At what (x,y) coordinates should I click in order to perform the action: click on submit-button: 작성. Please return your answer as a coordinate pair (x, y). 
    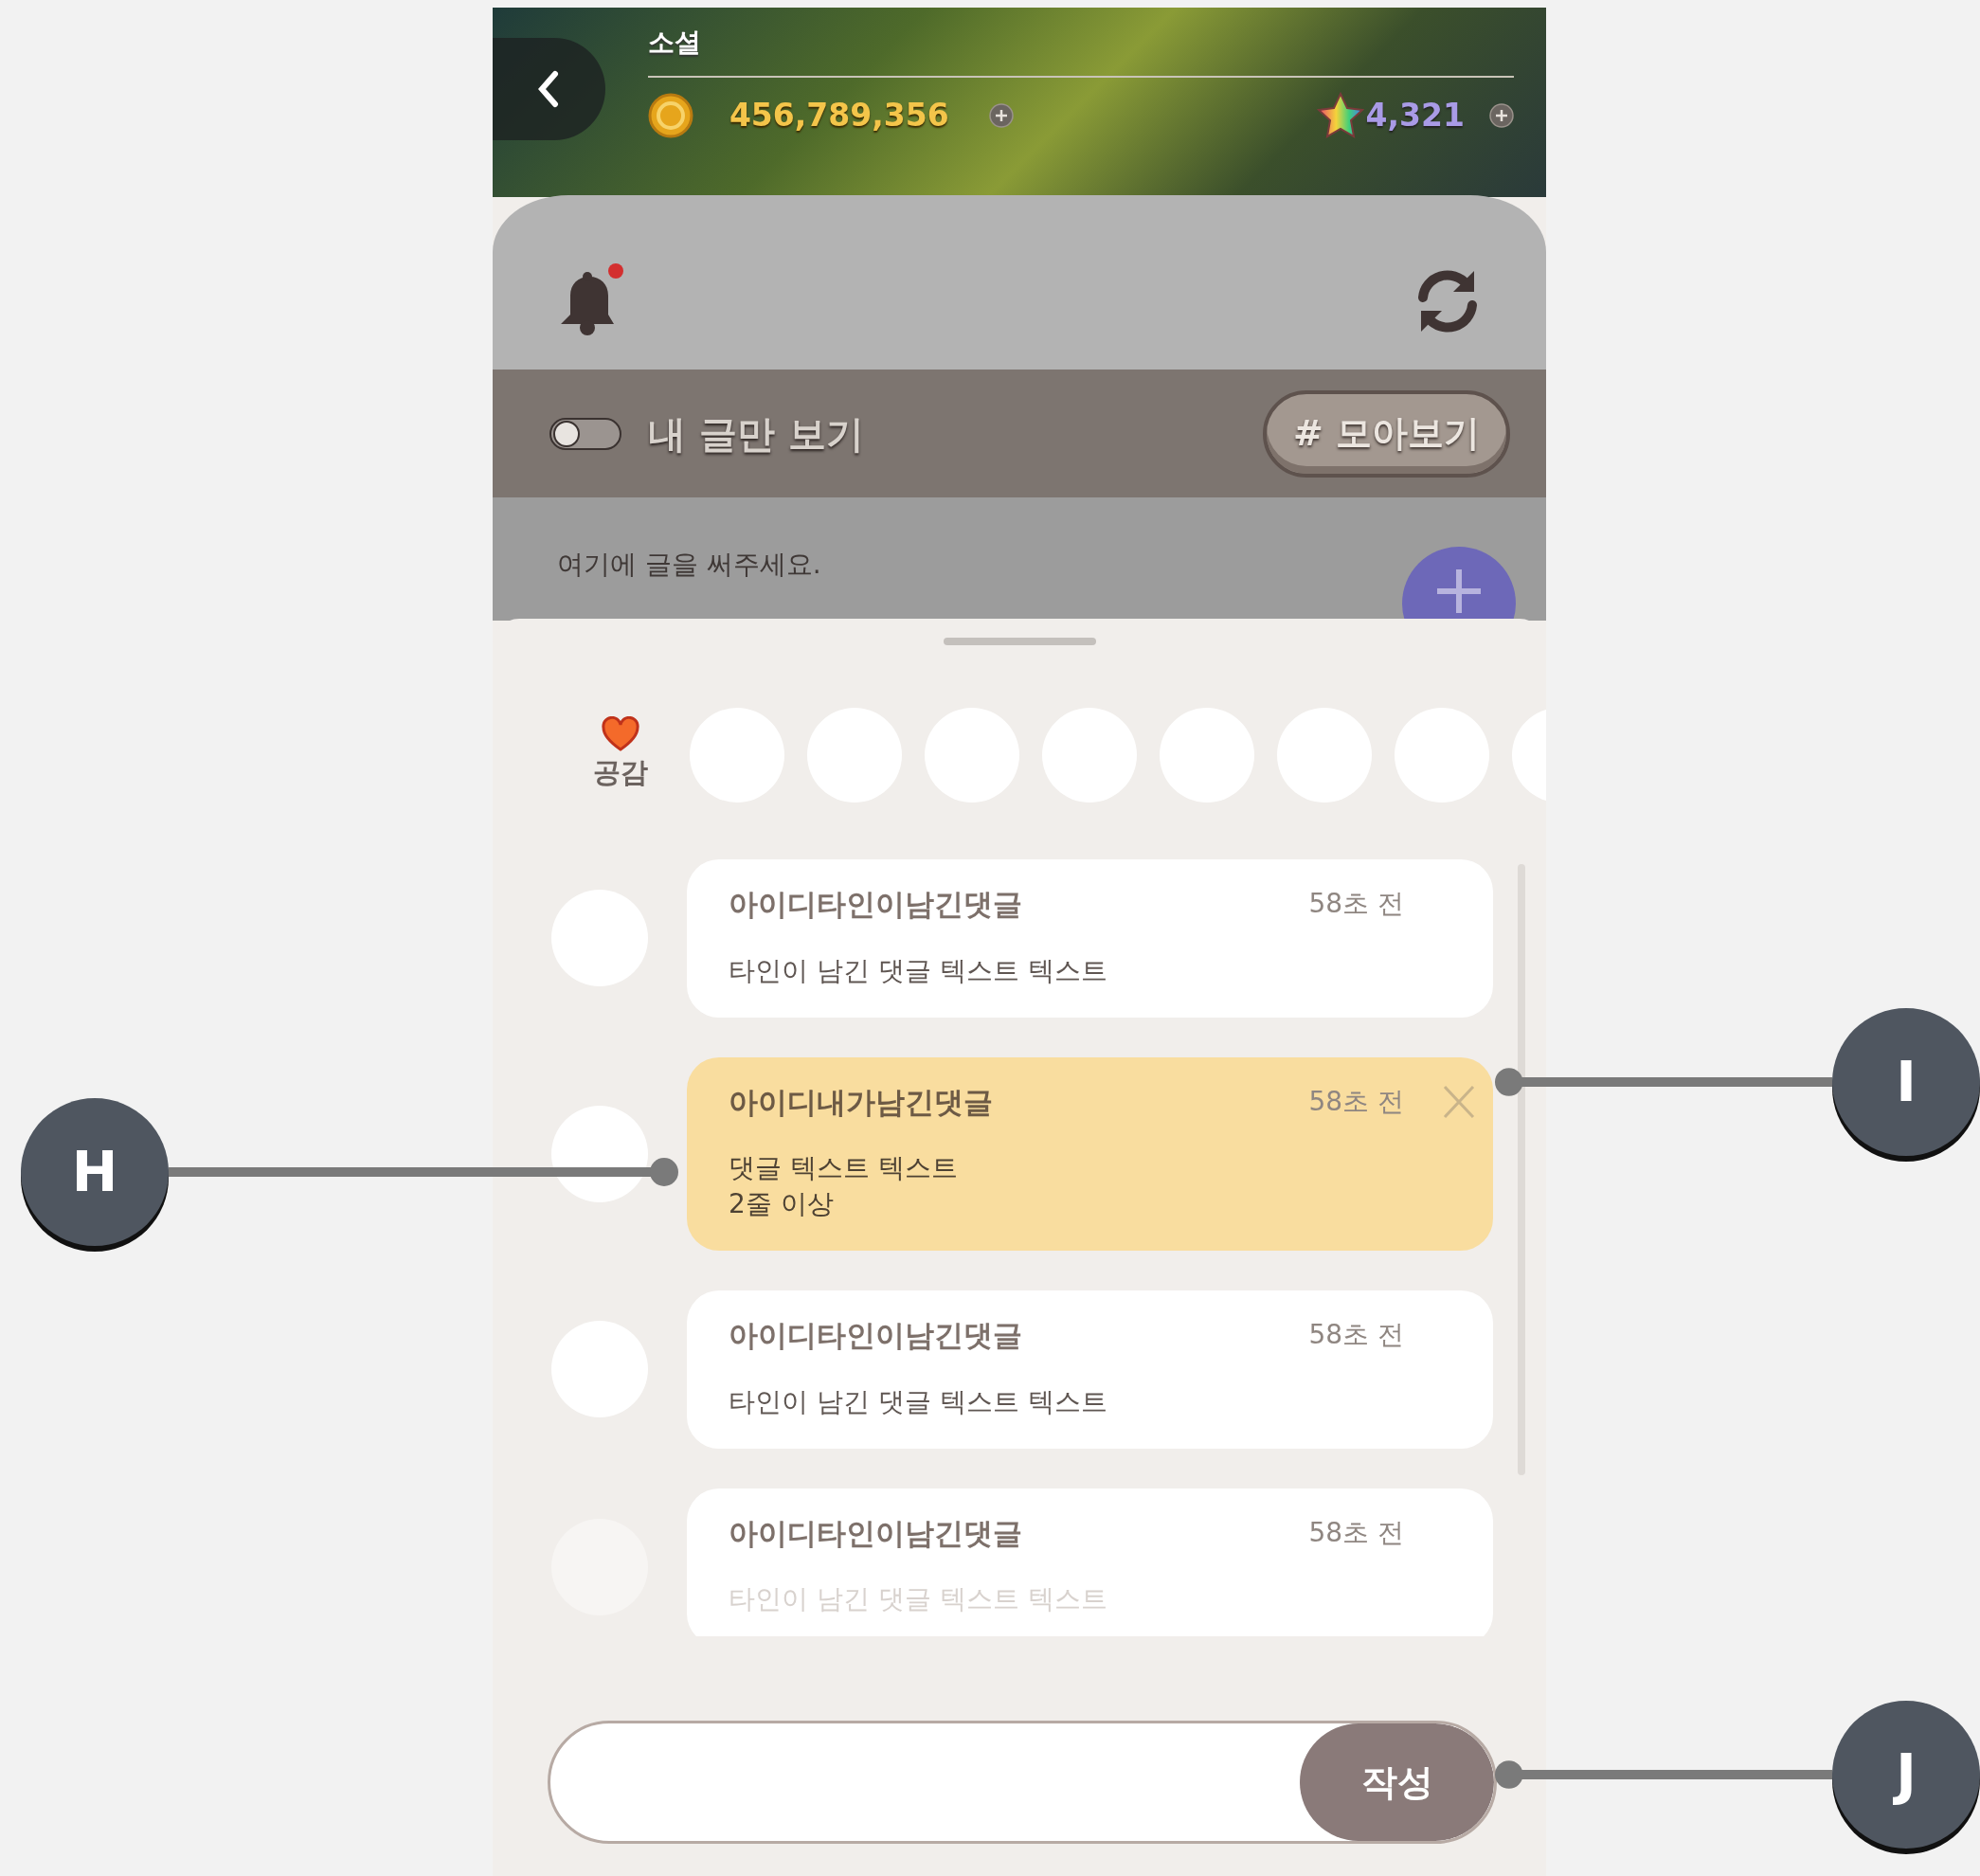
    Looking at the image, I should click on (1397, 1782).